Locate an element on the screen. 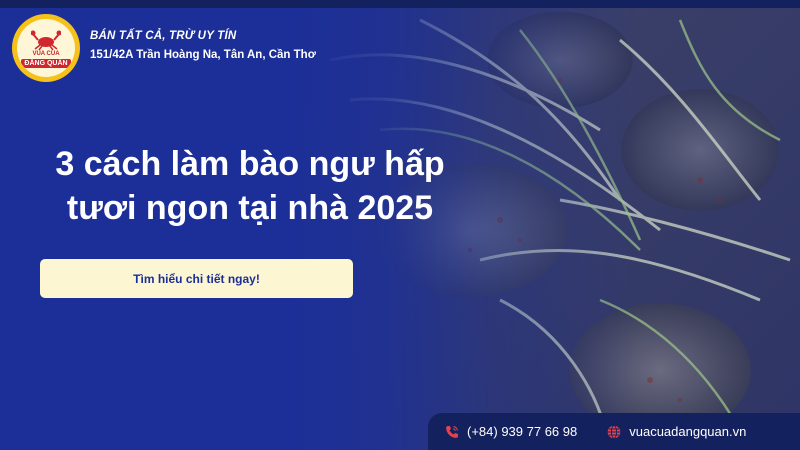 The height and width of the screenshot is (450, 800). logo-badge: VUA CUA ĐĂNG QUÂN is located at coordinates (46, 48).